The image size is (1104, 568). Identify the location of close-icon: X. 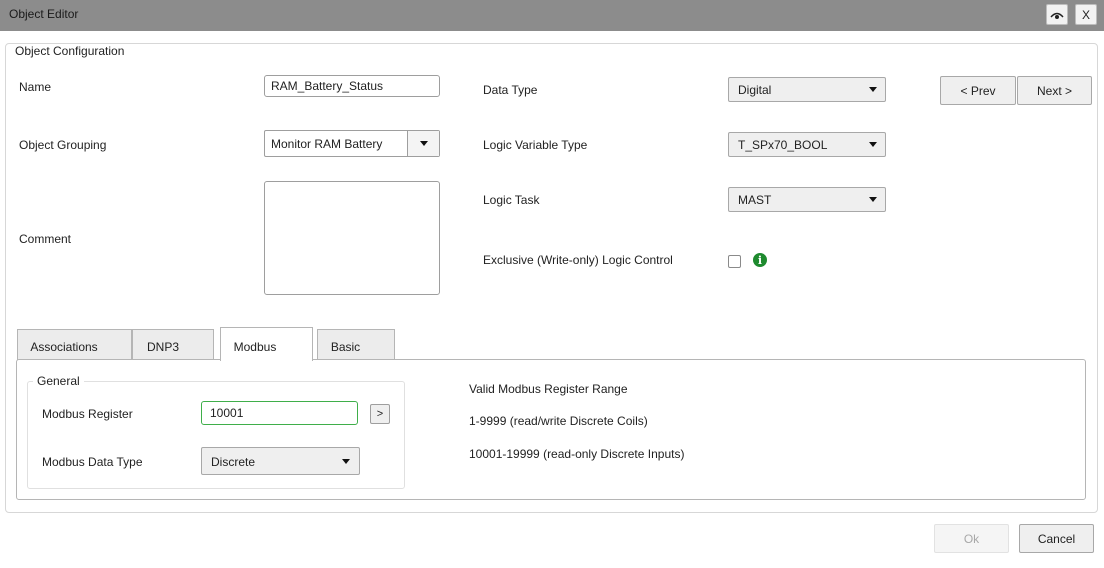
(1085, 14).